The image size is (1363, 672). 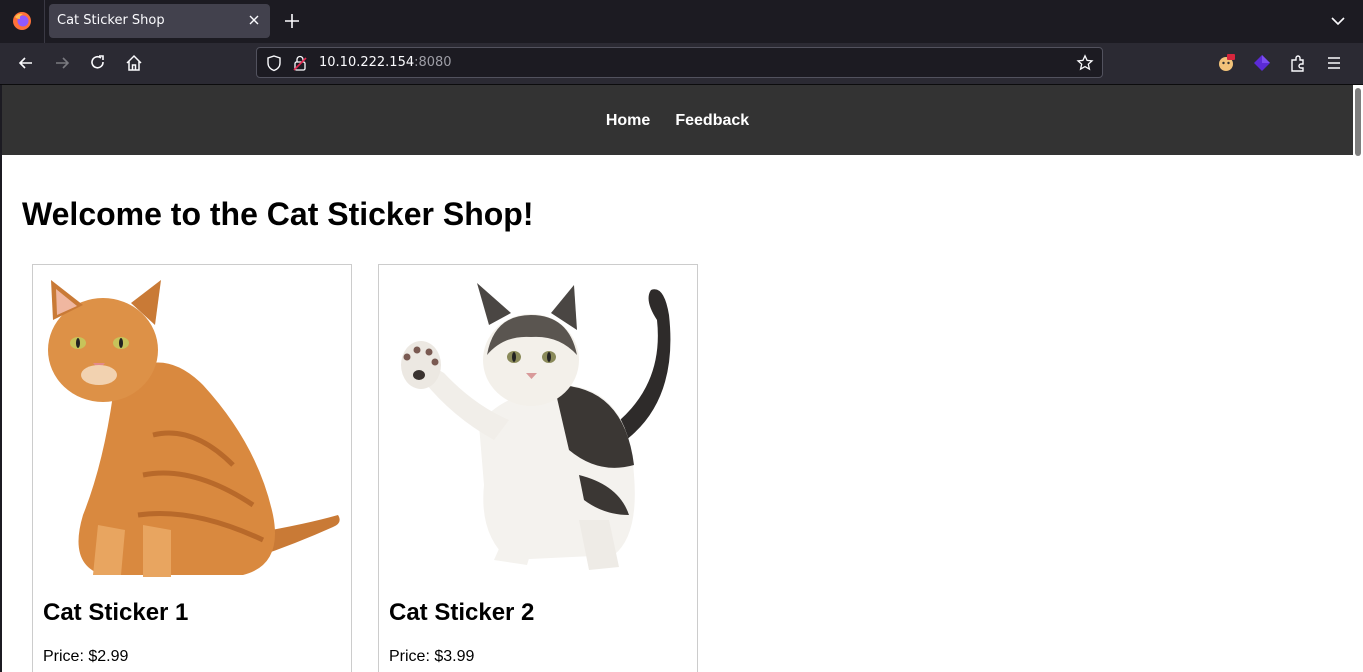 I want to click on product-name: Cat Sticker 1, so click(x=116, y=612).